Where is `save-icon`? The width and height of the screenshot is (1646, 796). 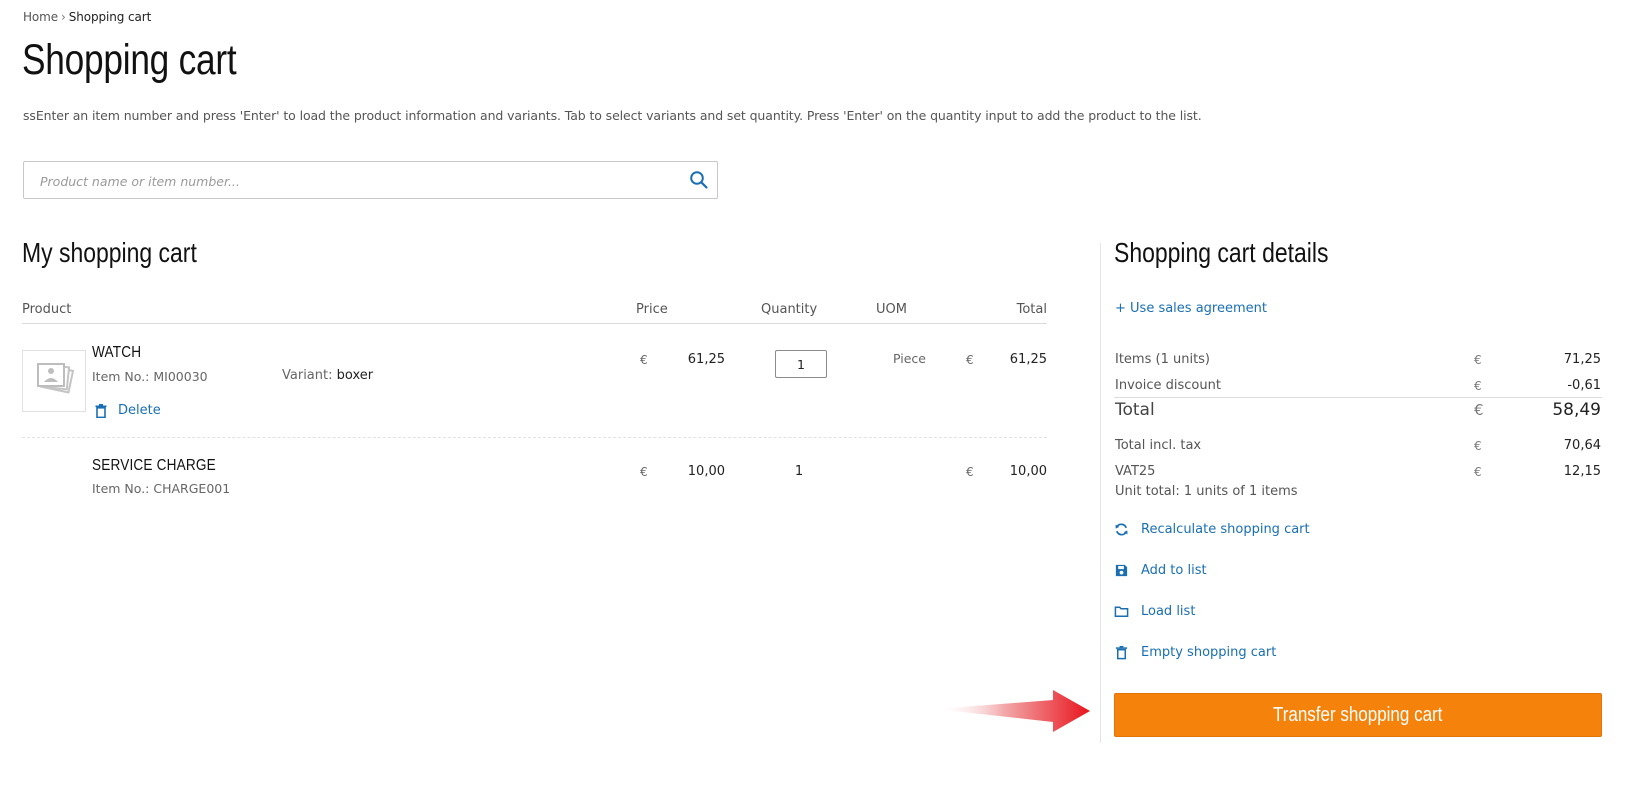
save-icon is located at coordinates (1121, 570).